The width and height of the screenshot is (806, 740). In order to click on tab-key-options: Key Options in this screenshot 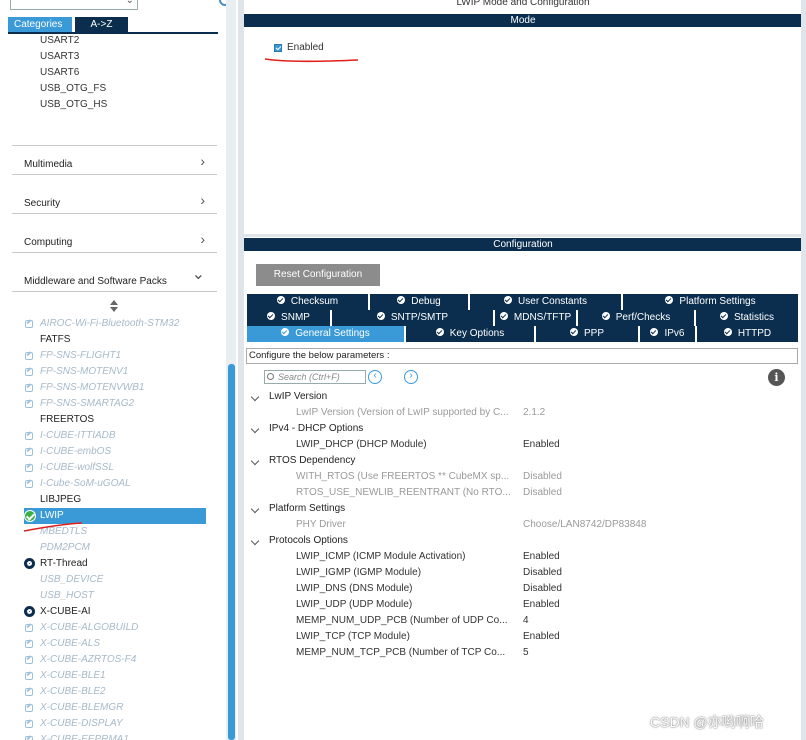, I will do `click(470, 334)`.